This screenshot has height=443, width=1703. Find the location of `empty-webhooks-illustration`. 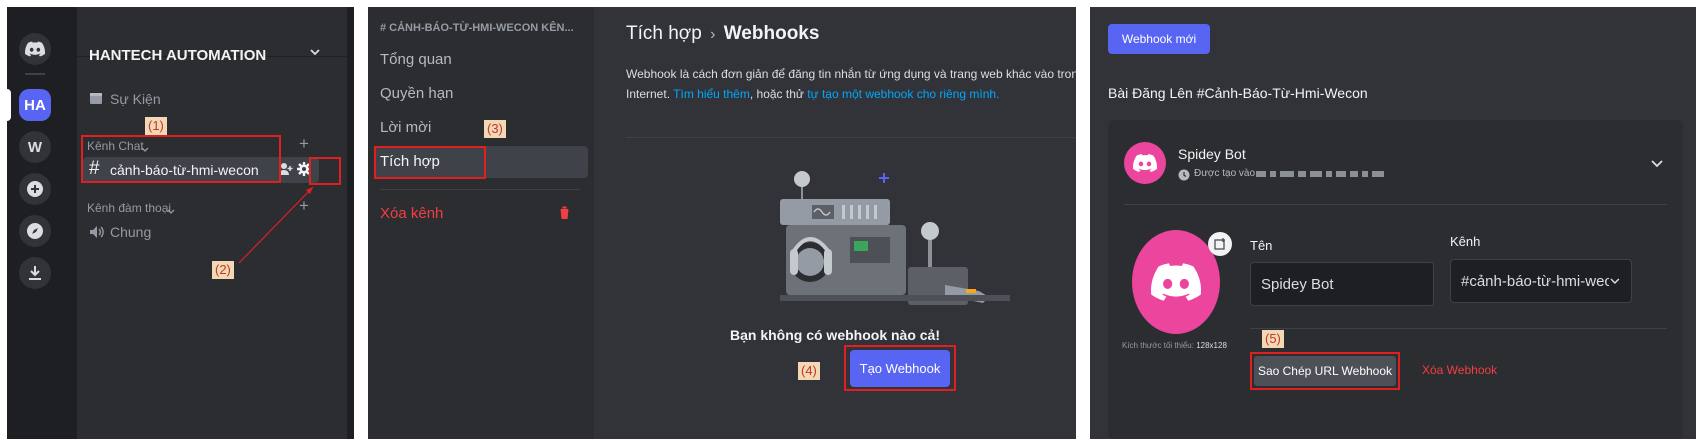

empty-webhooks-illustration is located at coordinates (895, 238).